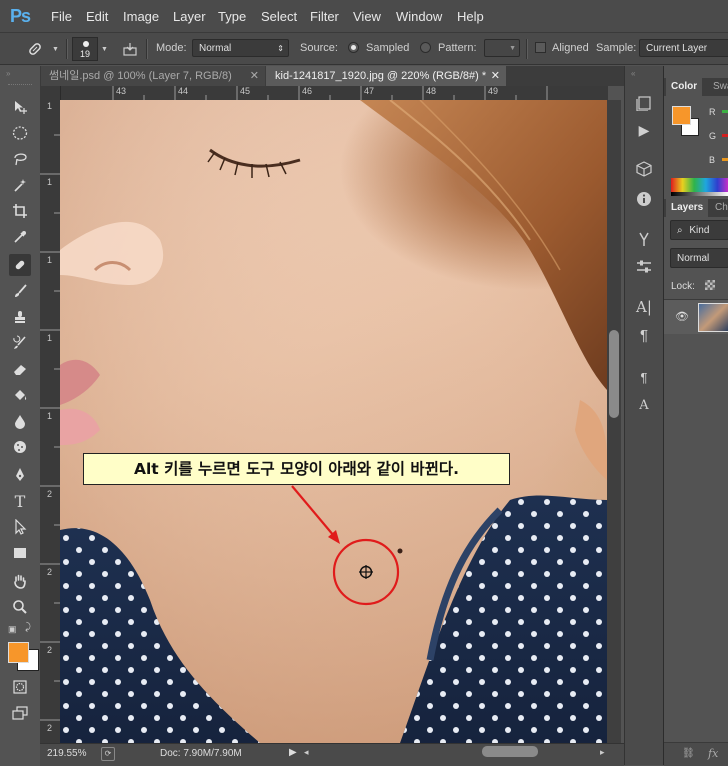  Describe the element at coordinates (614, 374) in the screenshot. I see `vertical-scroll-thumb` at that location.